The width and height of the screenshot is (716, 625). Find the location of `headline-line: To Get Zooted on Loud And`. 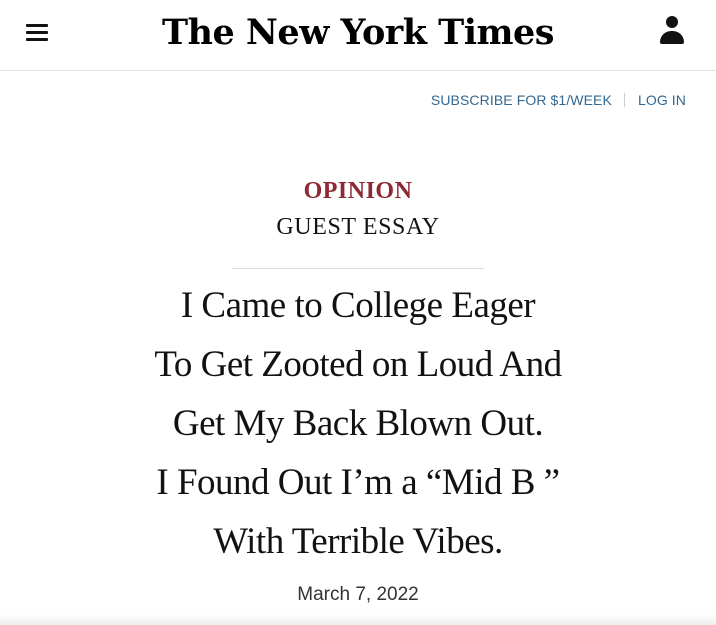

headline-line: To Get Zooted on Loud And is located at coordinates (358, 364).